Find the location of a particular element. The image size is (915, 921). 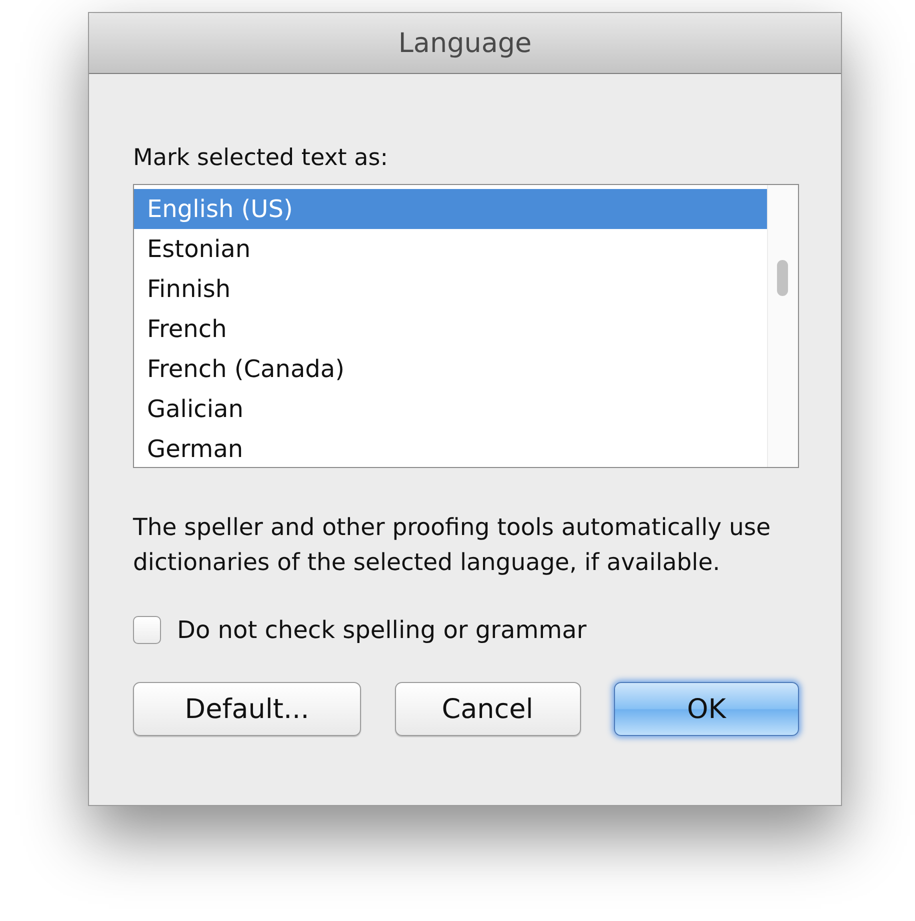

list-item: French (Canada) is located at coordinates (450, 369).